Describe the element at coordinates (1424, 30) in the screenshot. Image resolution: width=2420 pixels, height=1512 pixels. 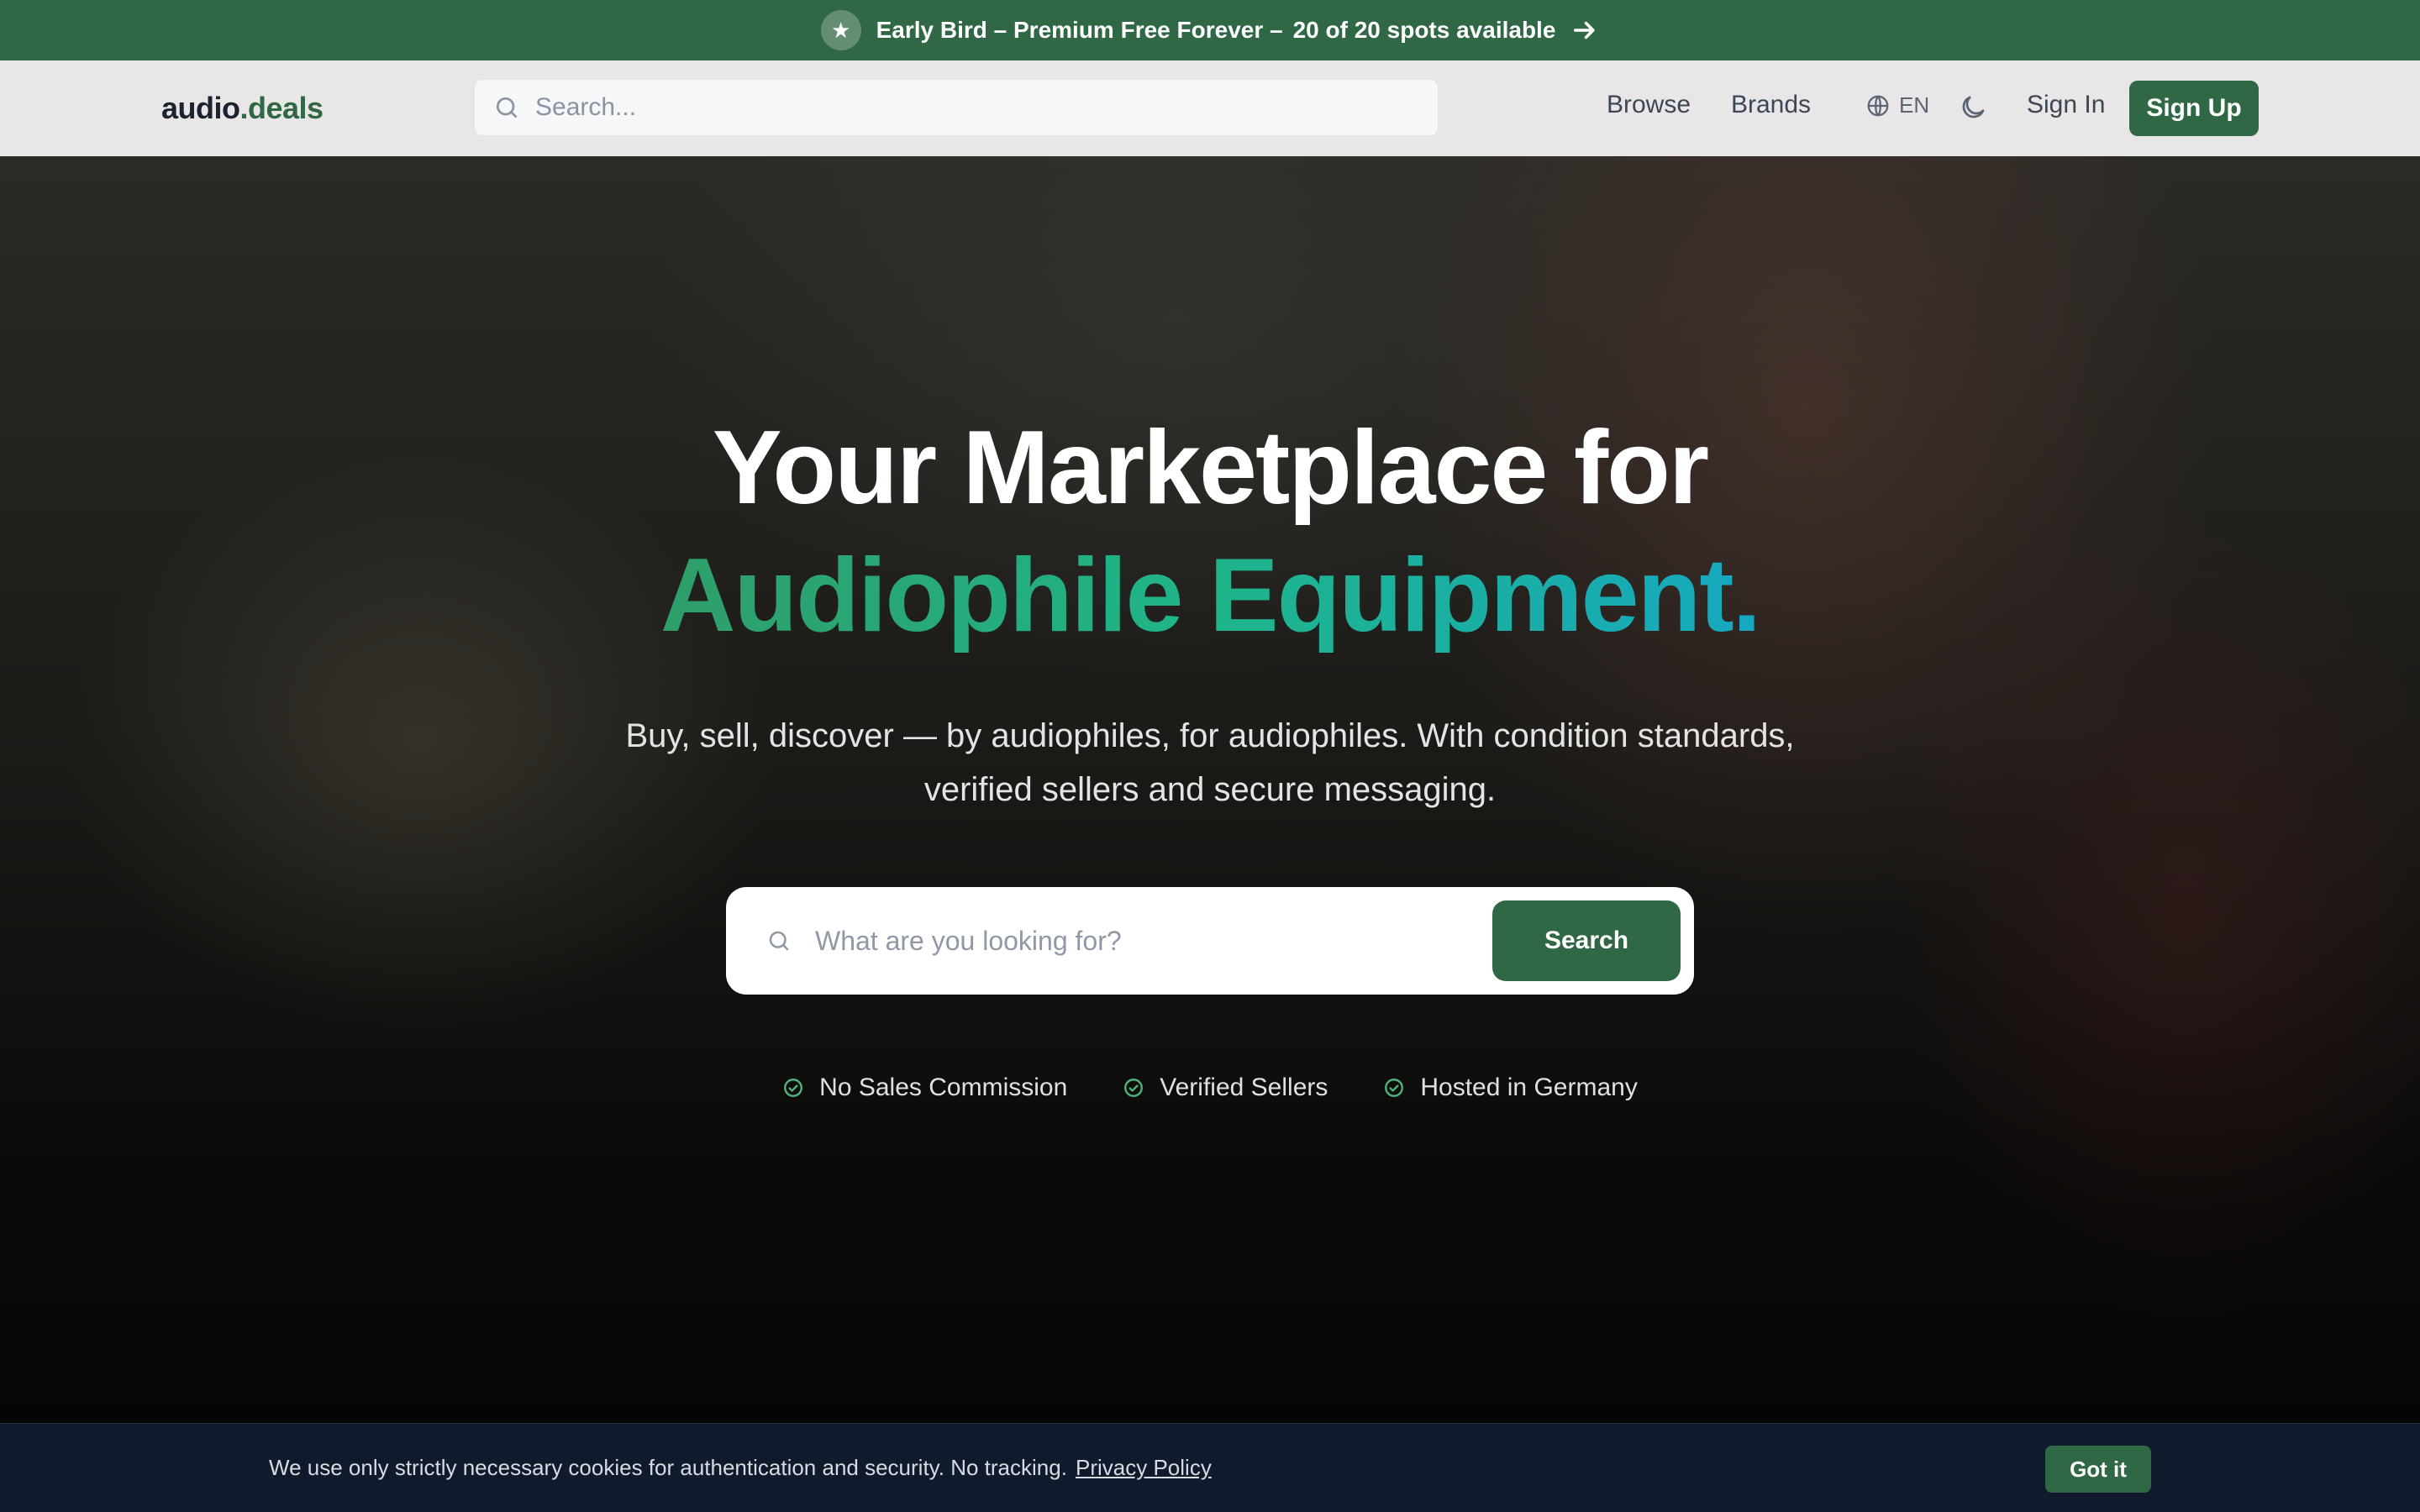
I see `promo-spots-text: 20 of 20 spots available` at that location.